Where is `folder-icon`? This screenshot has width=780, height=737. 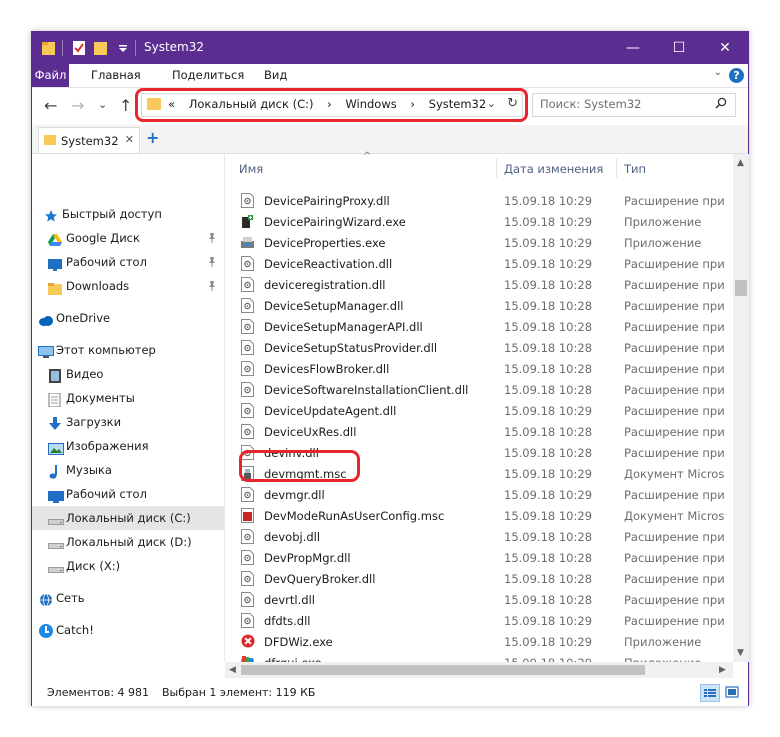 folder-icon is located at coordinates (49, 48).